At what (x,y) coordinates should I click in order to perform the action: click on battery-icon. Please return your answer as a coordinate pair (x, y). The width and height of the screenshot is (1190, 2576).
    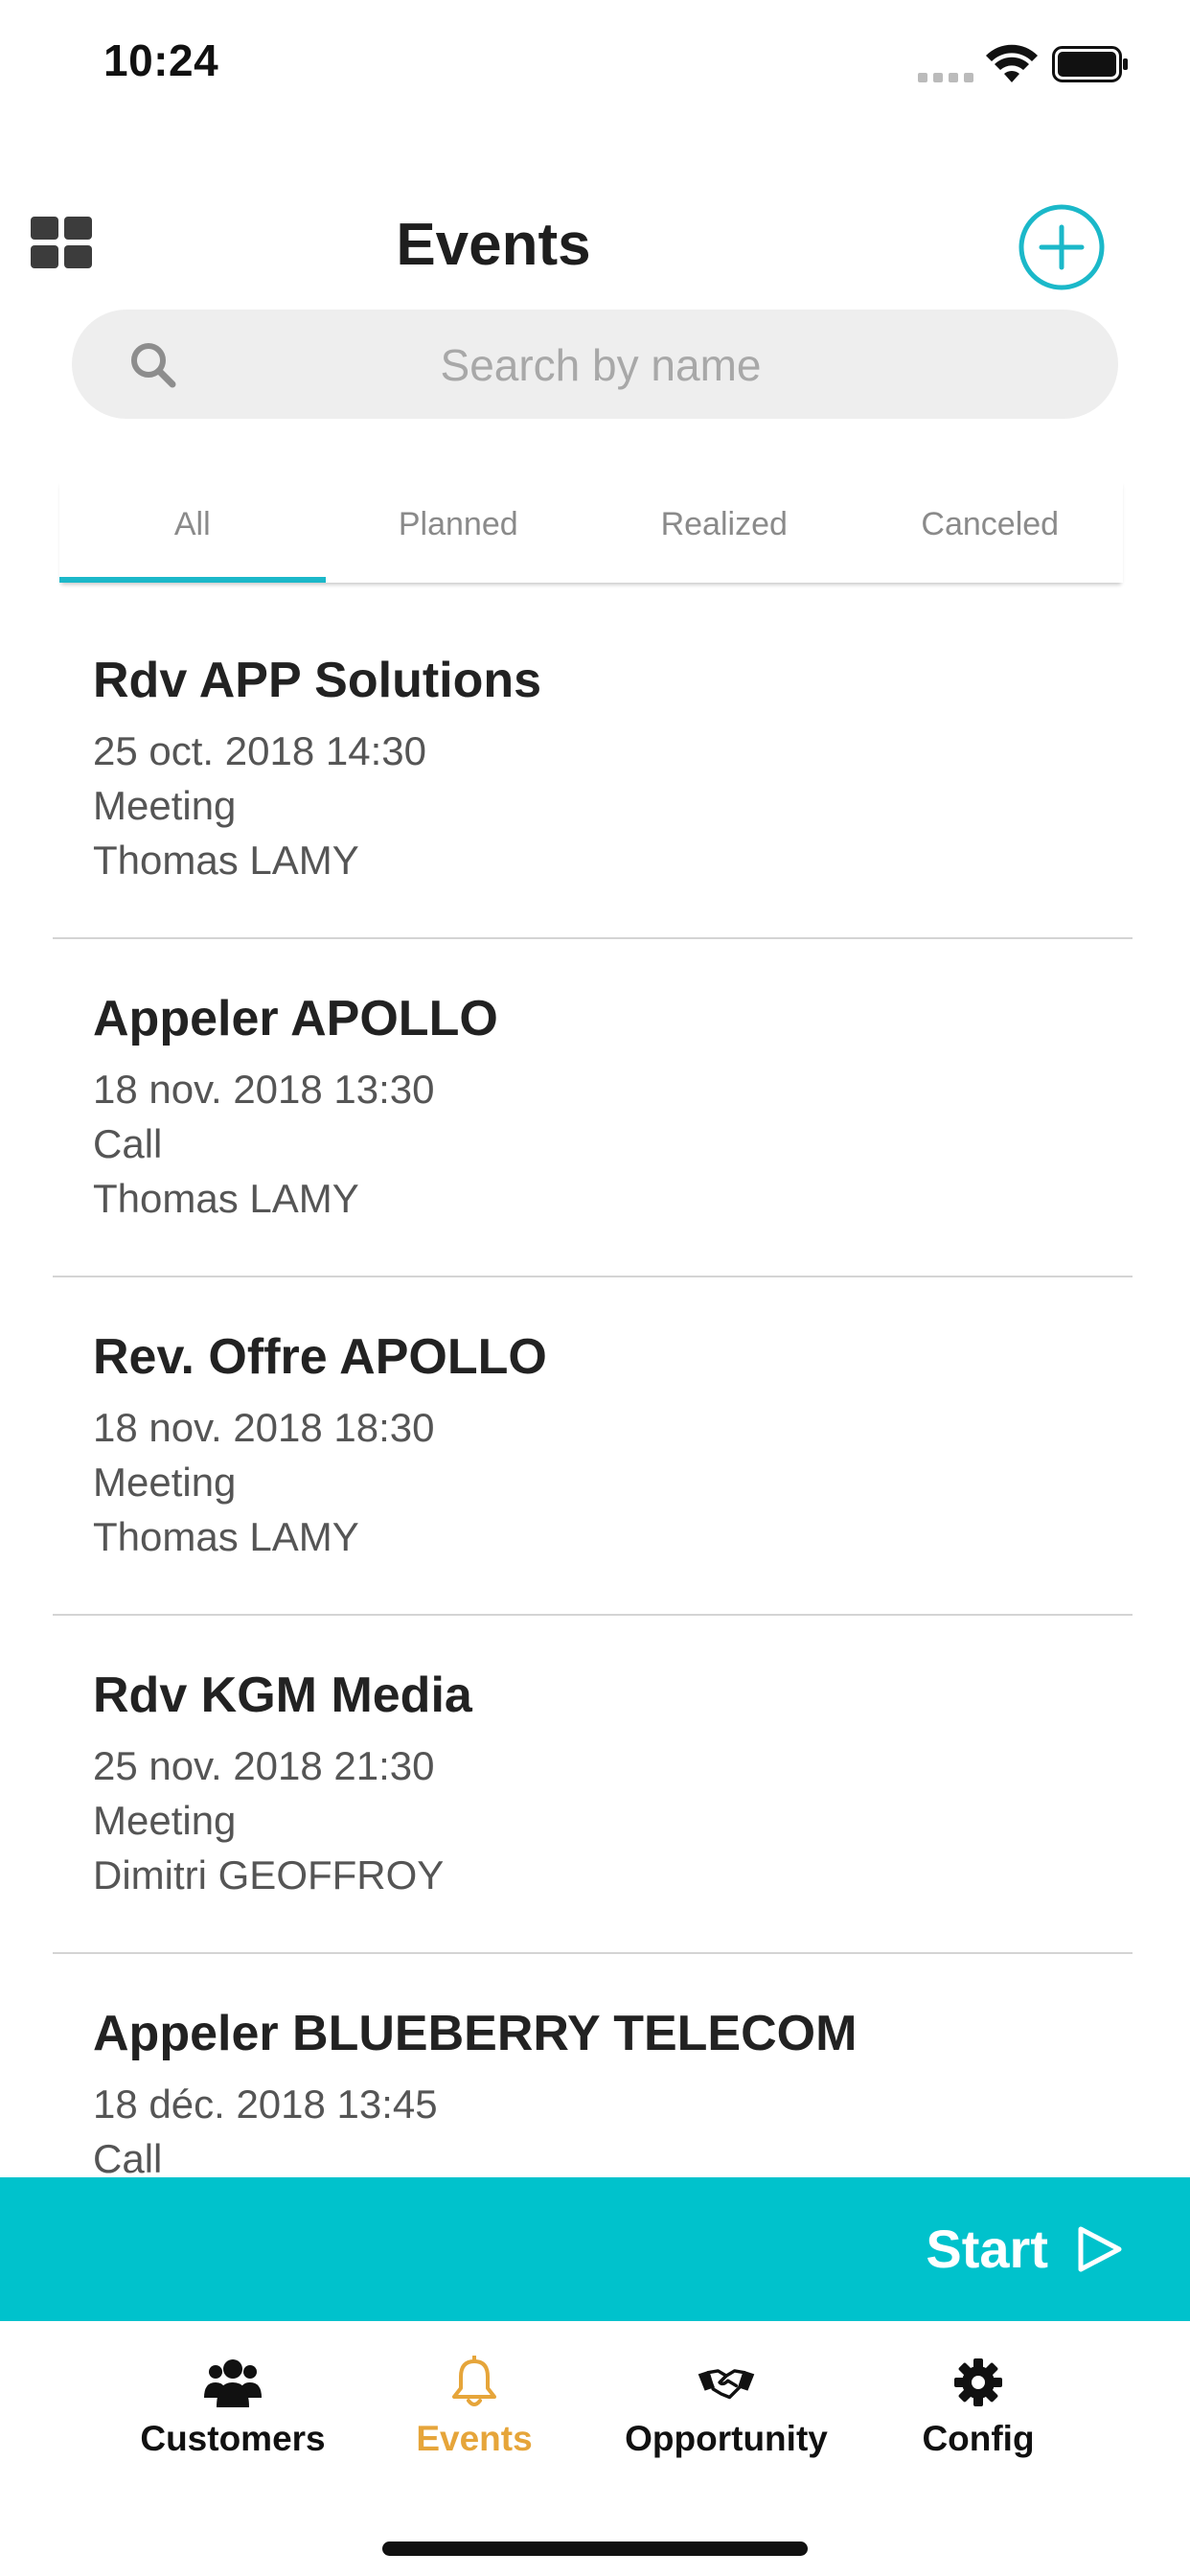
    Looking at the image, I should click on (1090, 64).